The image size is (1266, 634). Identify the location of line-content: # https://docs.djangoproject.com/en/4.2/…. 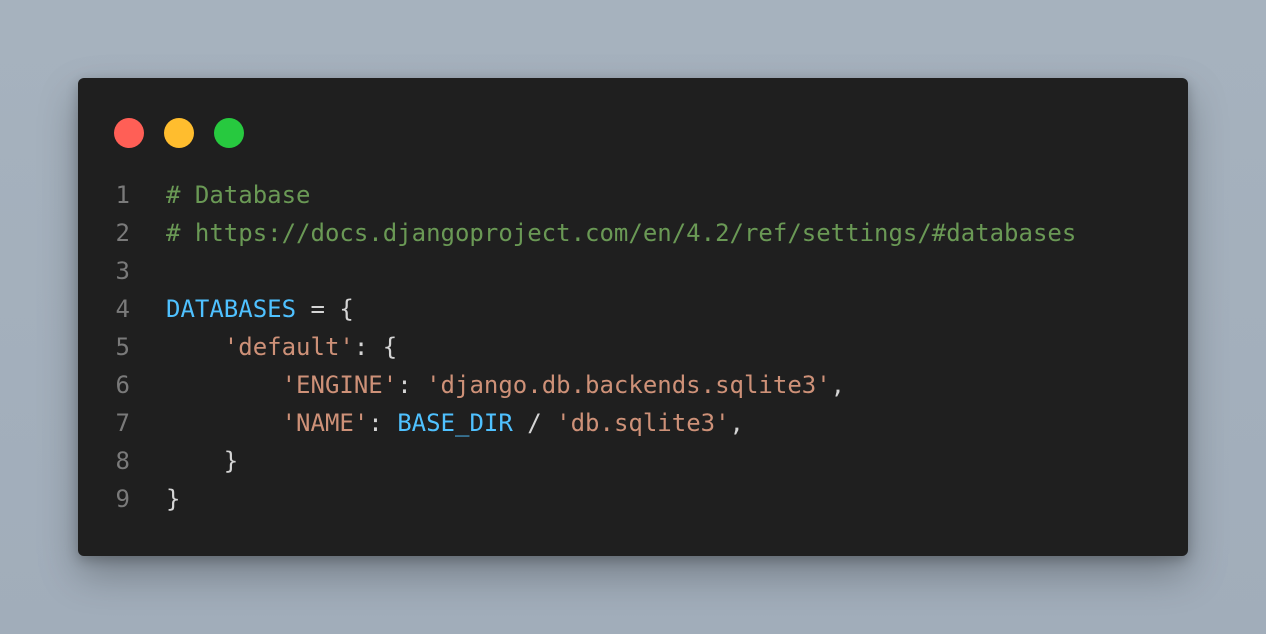
(621, 233).